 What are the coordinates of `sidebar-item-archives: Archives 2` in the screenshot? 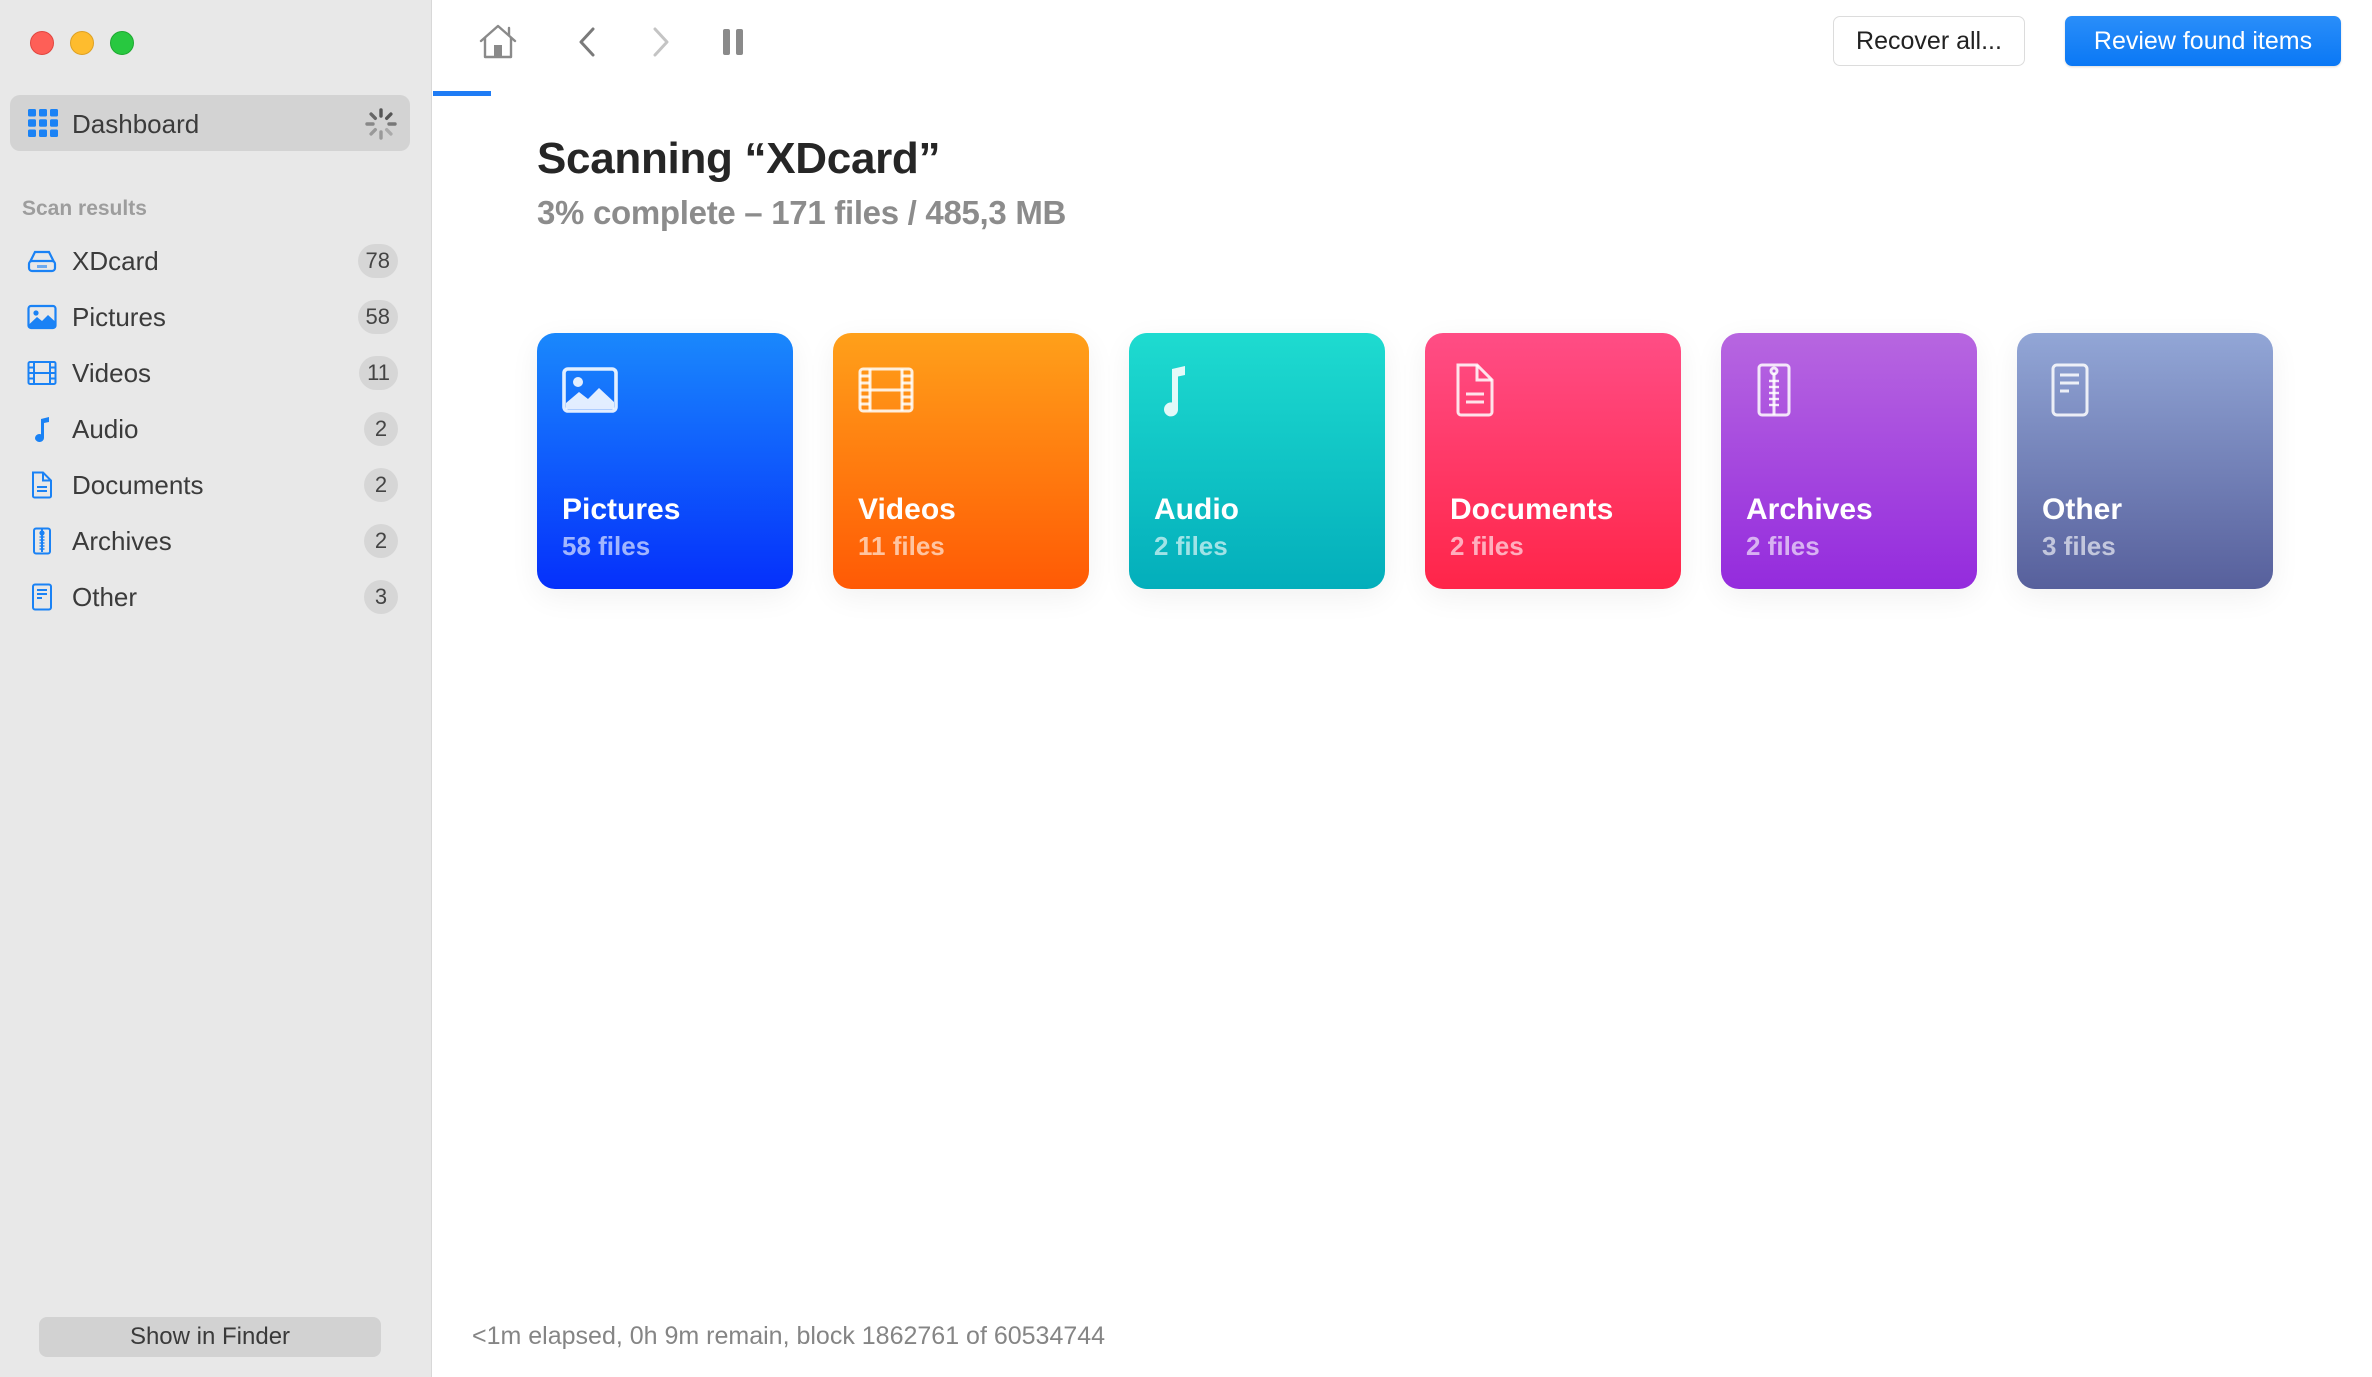 It's located at (216, 541).